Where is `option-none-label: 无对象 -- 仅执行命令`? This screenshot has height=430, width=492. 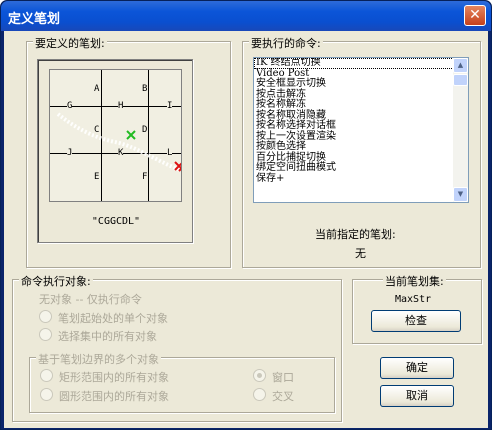 option-none-label: 无对象 -- 仅执行命令 is located at coordinates (90, 299).